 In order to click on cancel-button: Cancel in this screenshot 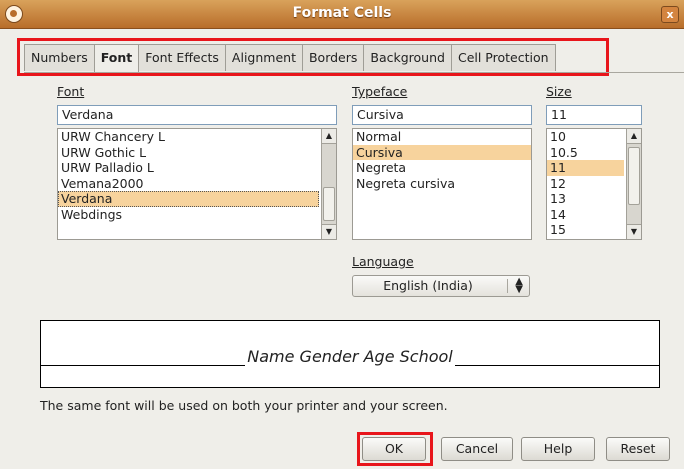, I will do `click(477, 449)`.